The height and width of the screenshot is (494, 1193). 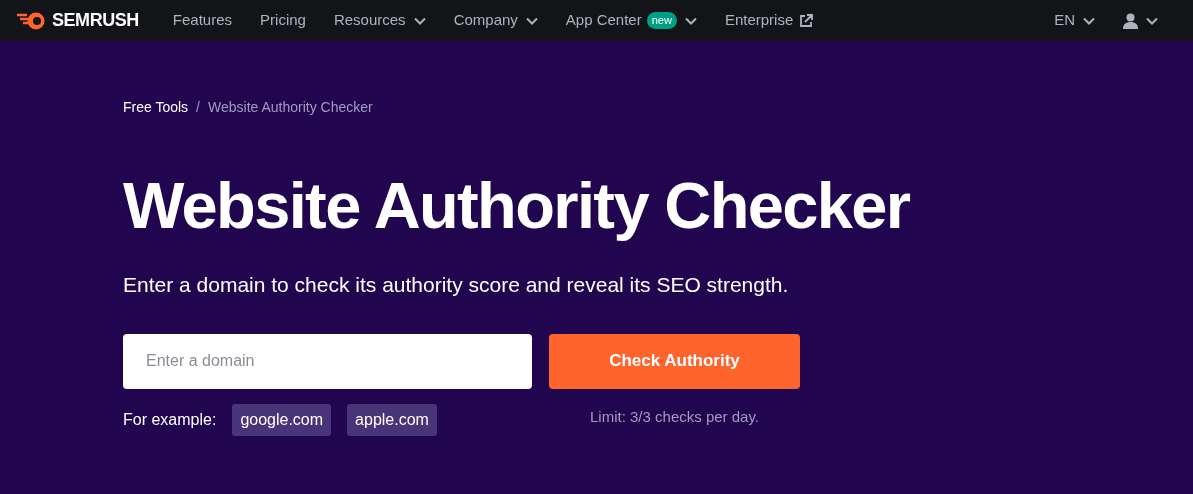 What do you see at coordinates (282, 419) in the screenshot?
I see `example-domain-chip: google.com` at bounding box center [282, 419].